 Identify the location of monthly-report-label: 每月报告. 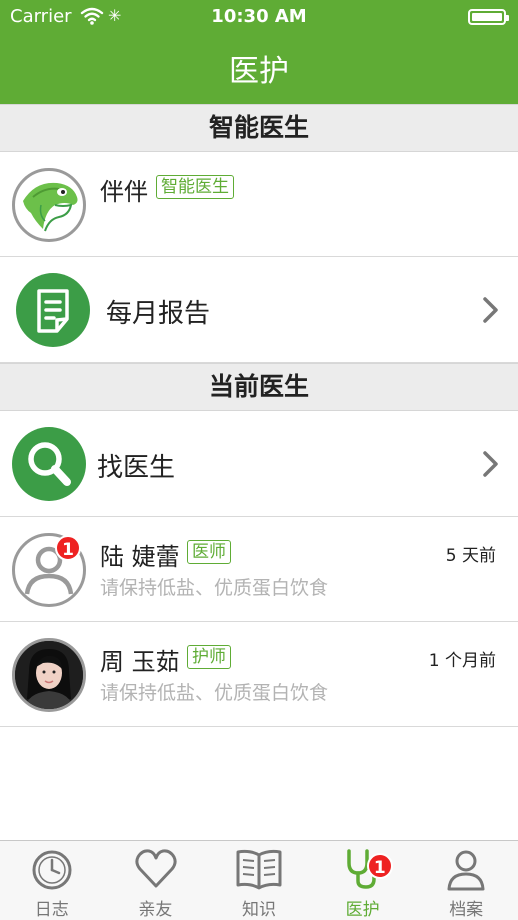
(158, 314).